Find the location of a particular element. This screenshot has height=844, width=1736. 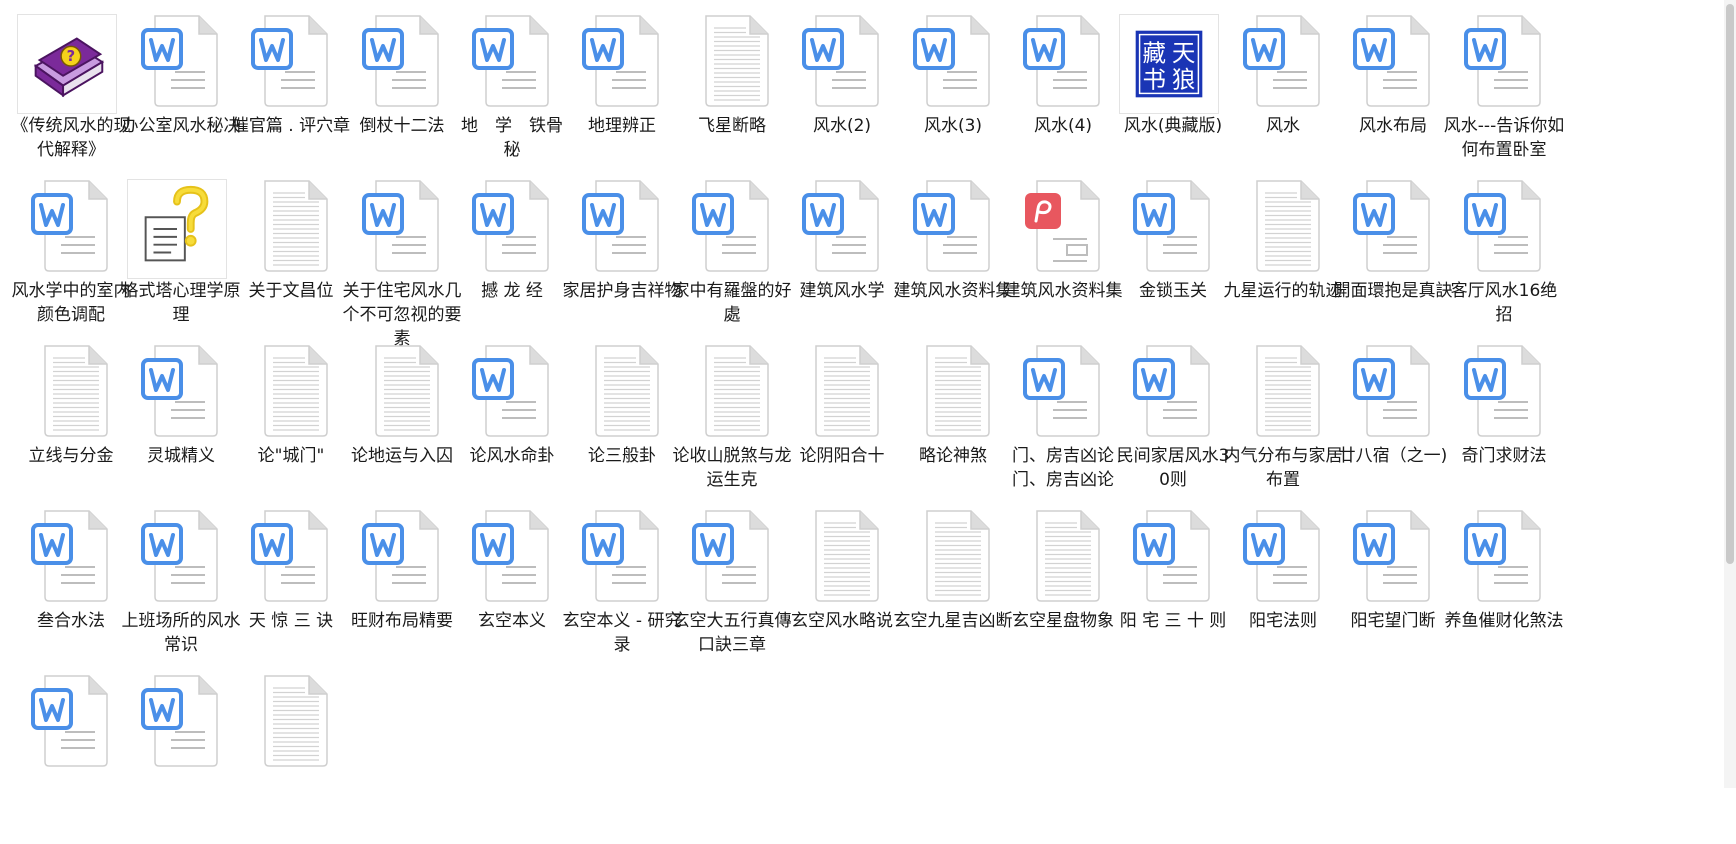

file-item: 客厅风水16绝招 is located at coordinates (1504, 260).